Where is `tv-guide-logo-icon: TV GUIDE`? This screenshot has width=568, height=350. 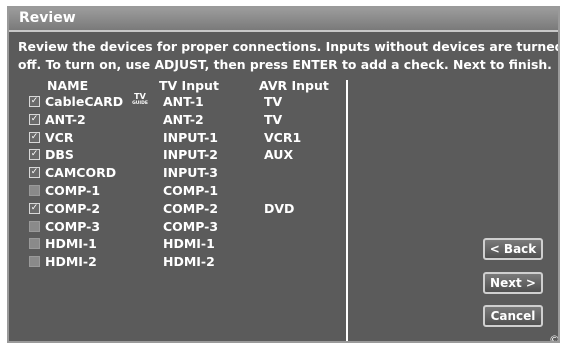
tv-guide-logo-icon: TV GUIDE is located at coordinates (140, 101).